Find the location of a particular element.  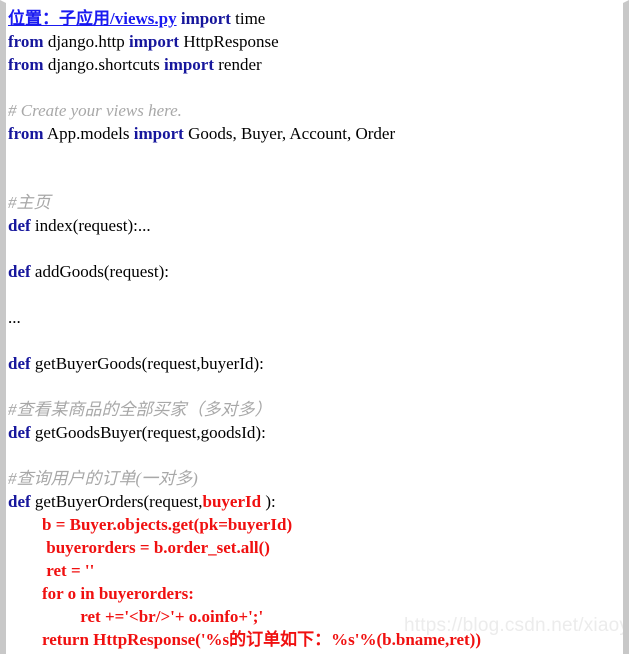

imported-name-httpresponse: HttpResponse is located at coordinates (229, 41).